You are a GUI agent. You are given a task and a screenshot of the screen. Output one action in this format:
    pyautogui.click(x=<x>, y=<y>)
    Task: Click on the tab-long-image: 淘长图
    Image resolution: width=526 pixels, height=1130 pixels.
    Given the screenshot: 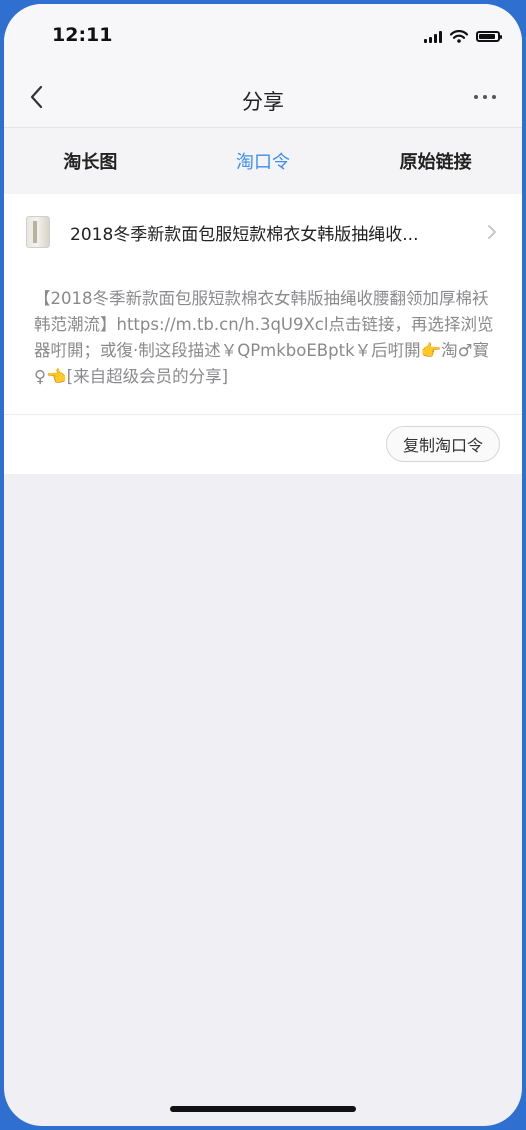 What is the action you would take?
    pyautogui.click(x=90, y=161)
    